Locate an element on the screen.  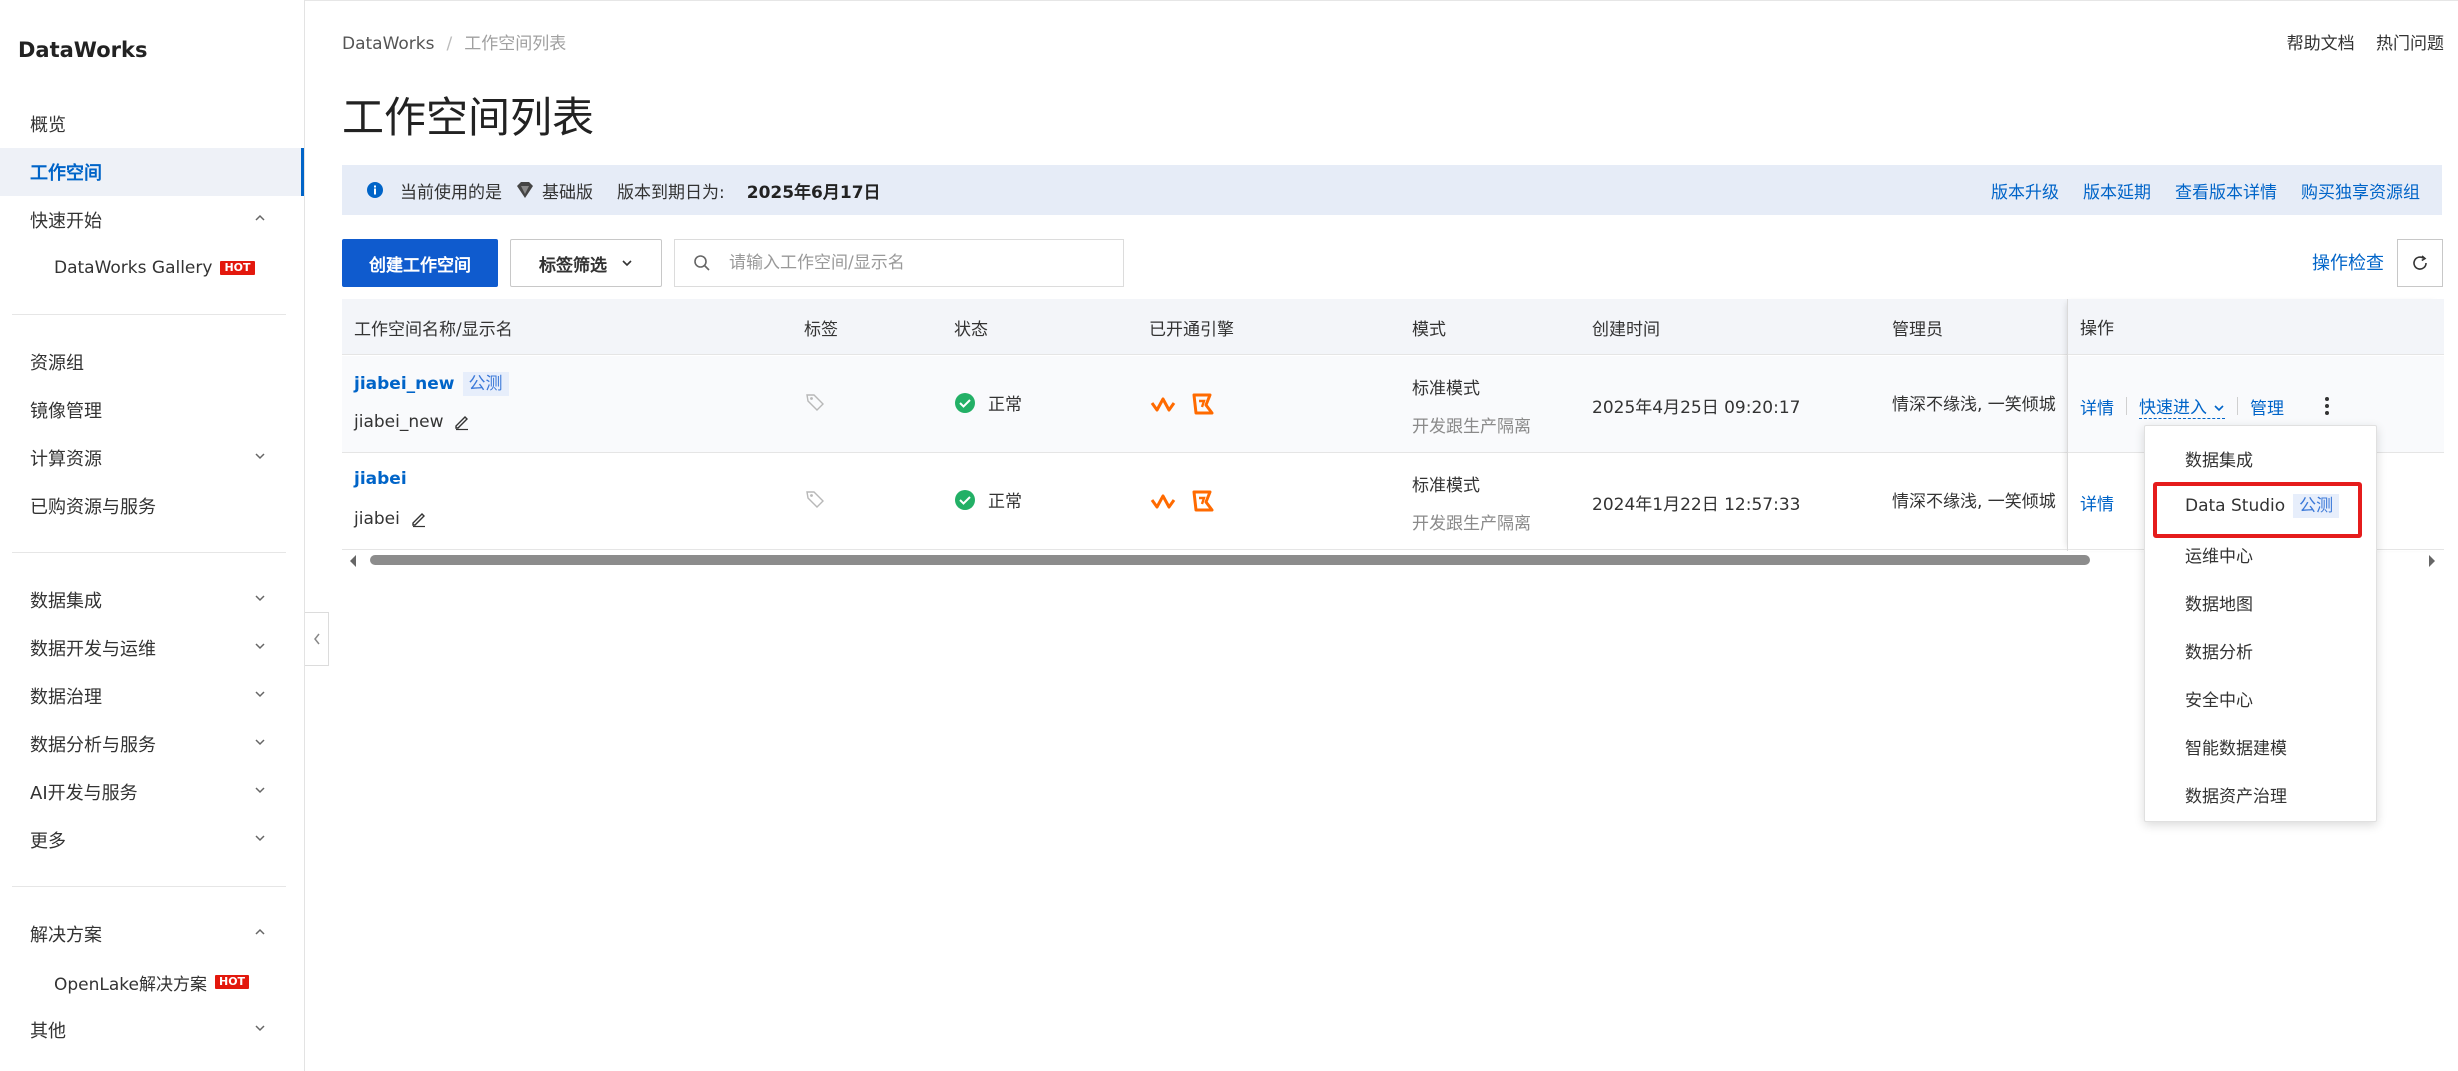
sidebar-item-ai: AI开发与服务 is located at coordinates (152, 792).